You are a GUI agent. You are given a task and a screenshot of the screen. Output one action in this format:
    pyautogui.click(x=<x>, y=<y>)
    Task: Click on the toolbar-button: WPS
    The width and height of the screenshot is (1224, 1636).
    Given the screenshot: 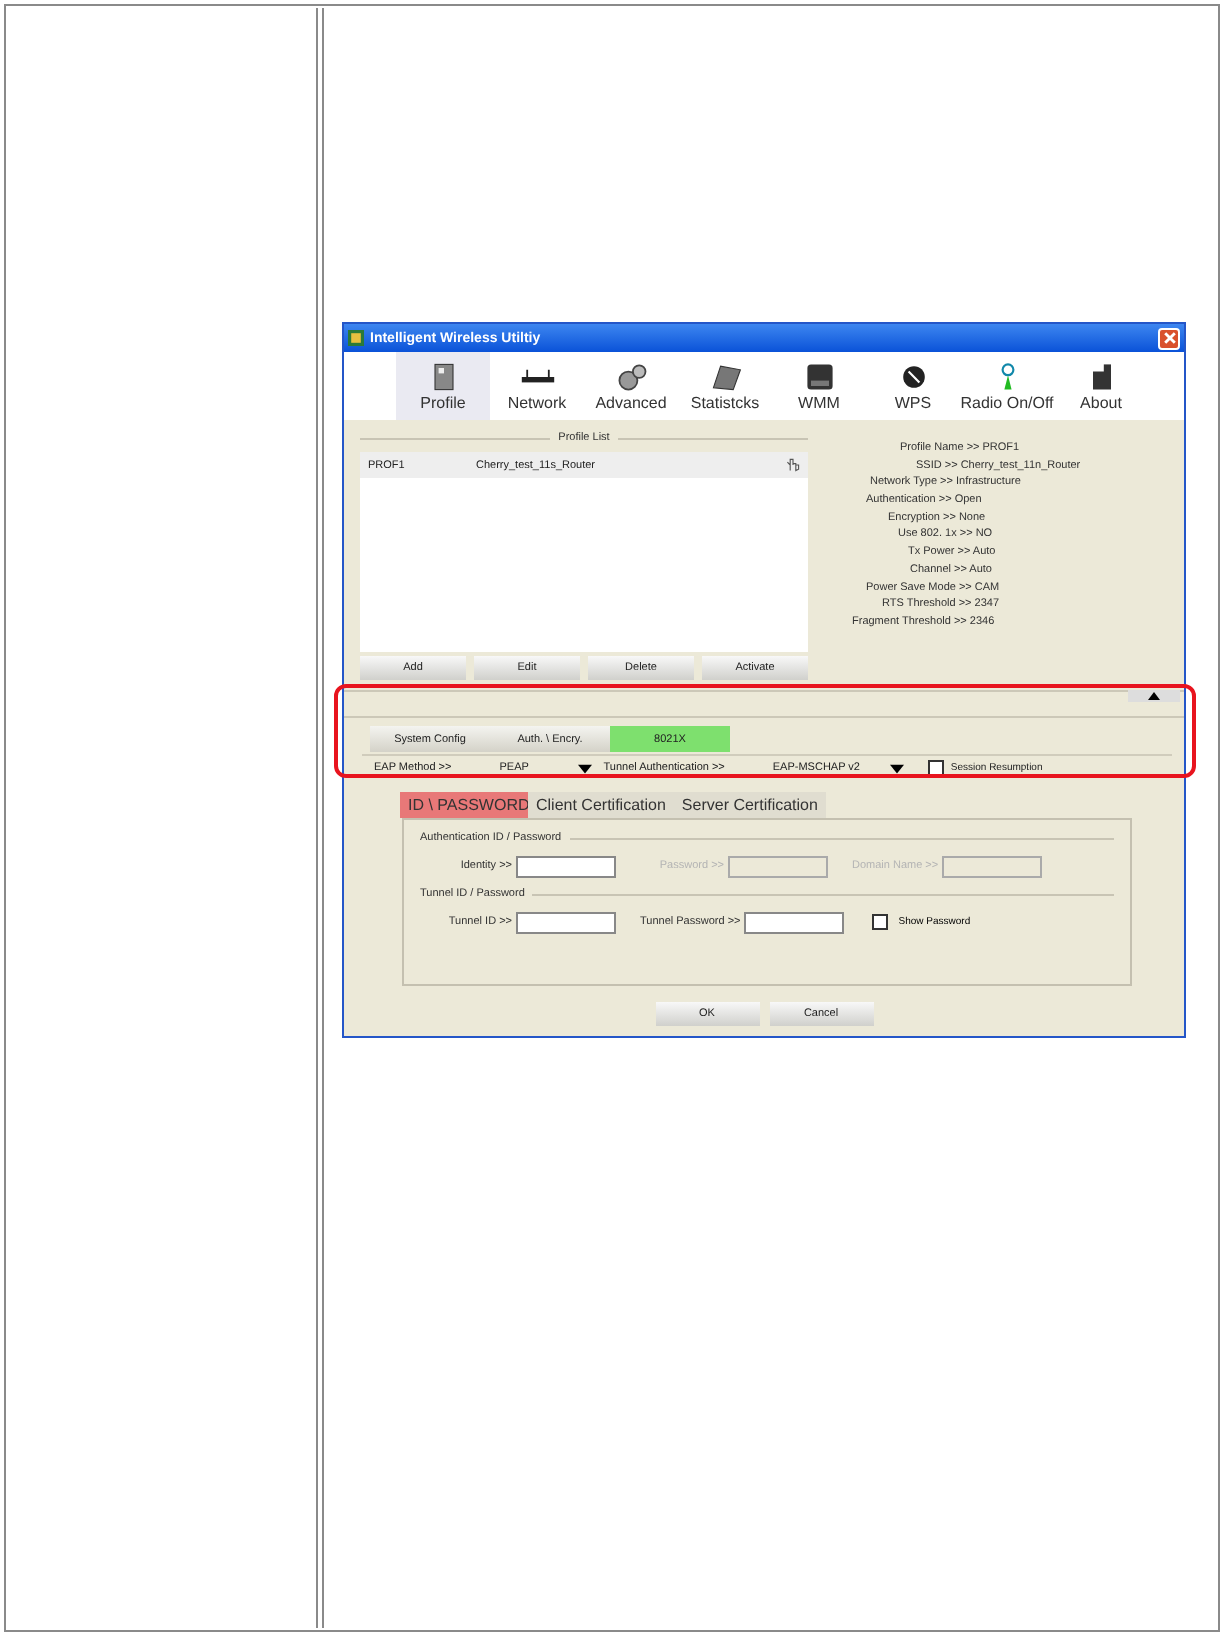 What is the action you would take?
    pyautogui.click(x=913, y=386)
    